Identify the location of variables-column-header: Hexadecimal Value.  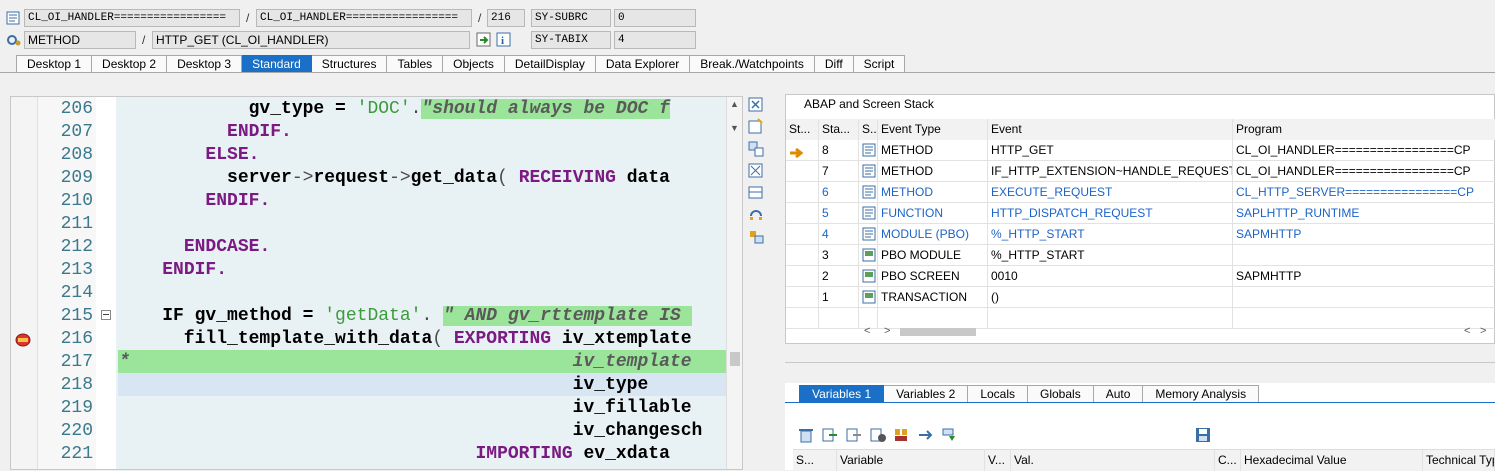
(1332, 460).